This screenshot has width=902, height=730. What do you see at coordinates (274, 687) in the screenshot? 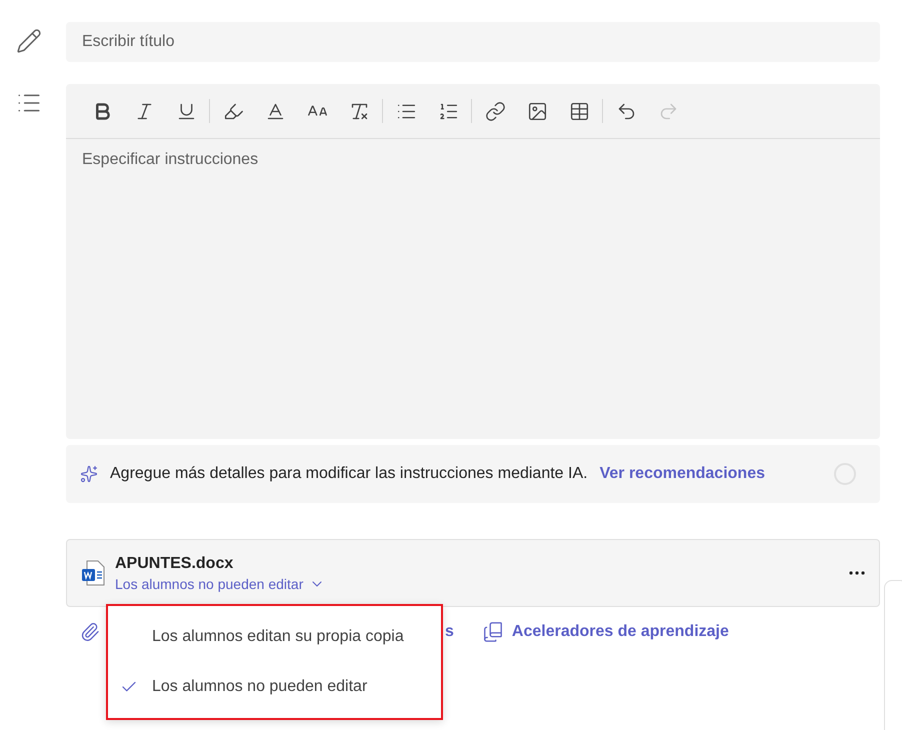
I see `menu-item: Los alumnos no pueden editar` at bounding box center [274, 687].